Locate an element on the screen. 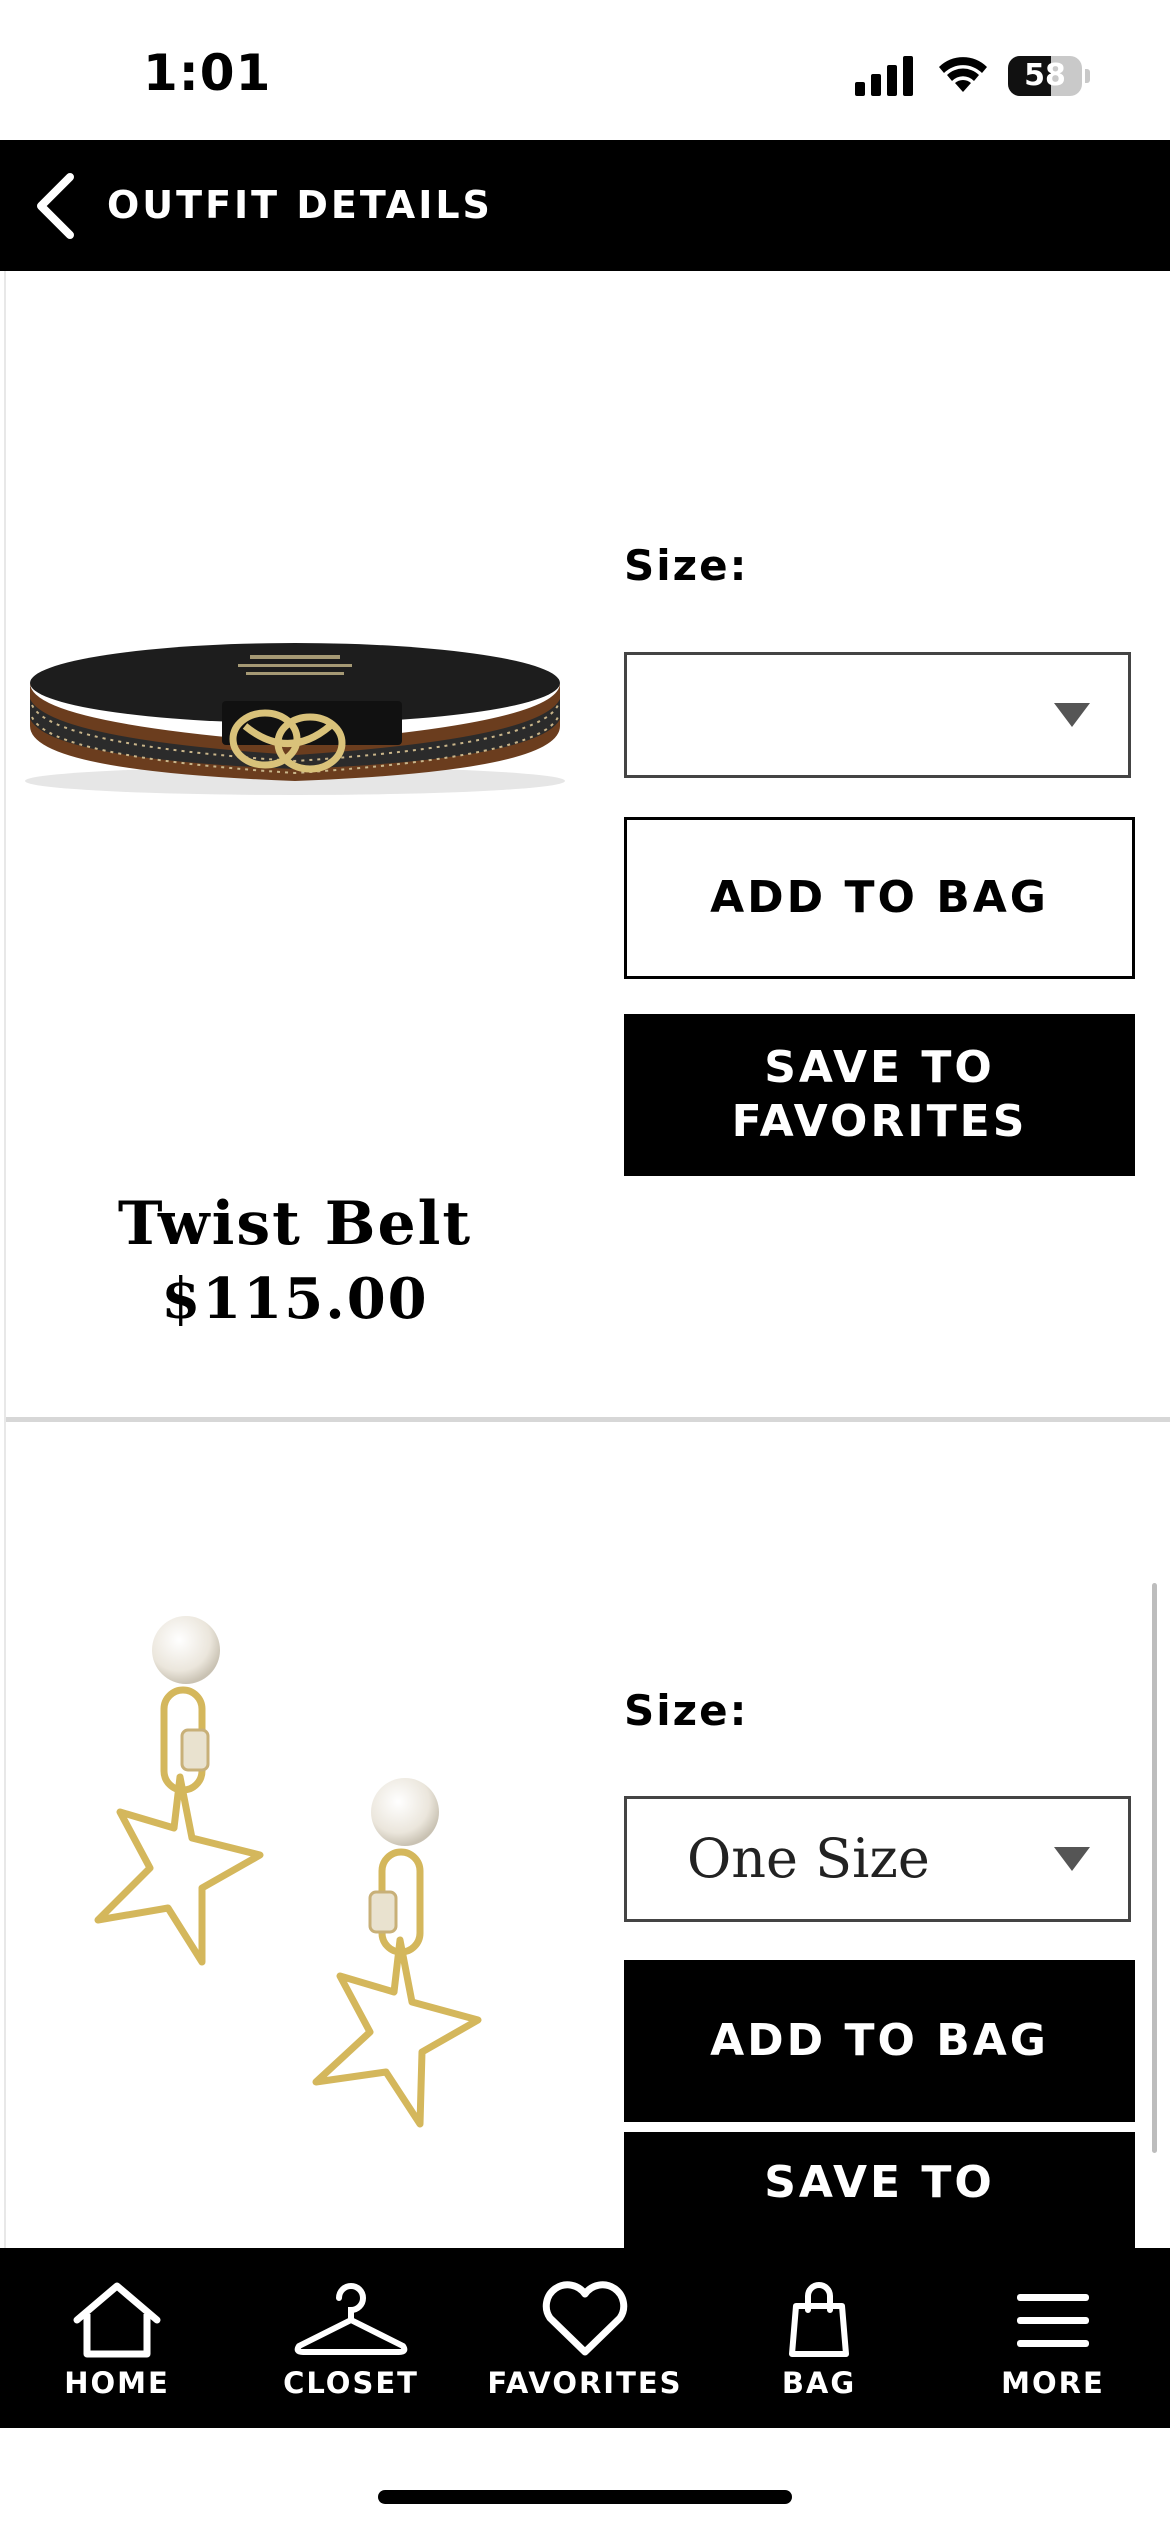  tab-home: HOME is located at coordinates (117, 2338).